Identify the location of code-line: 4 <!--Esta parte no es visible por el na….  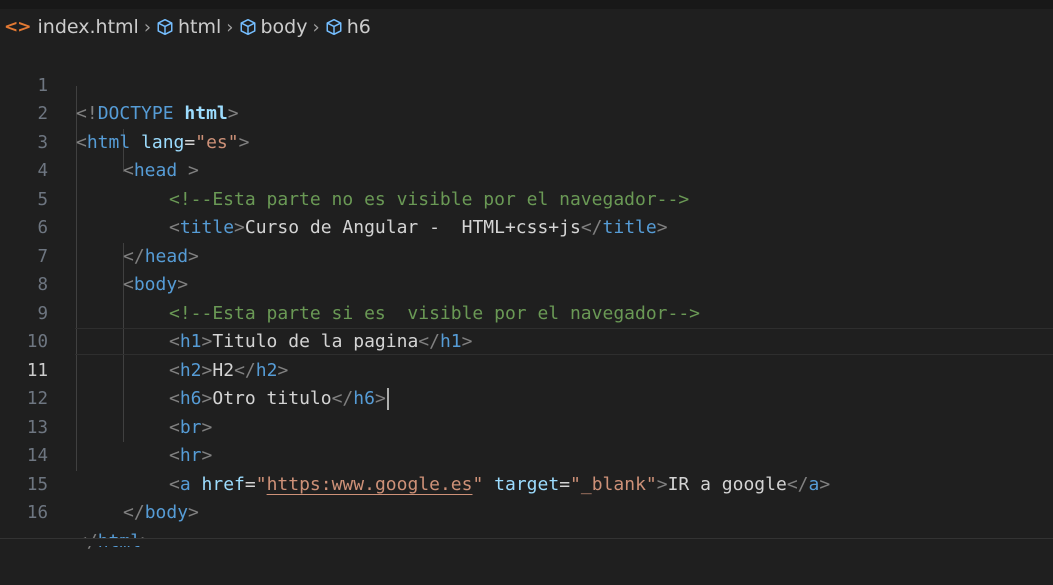
(526, 169).